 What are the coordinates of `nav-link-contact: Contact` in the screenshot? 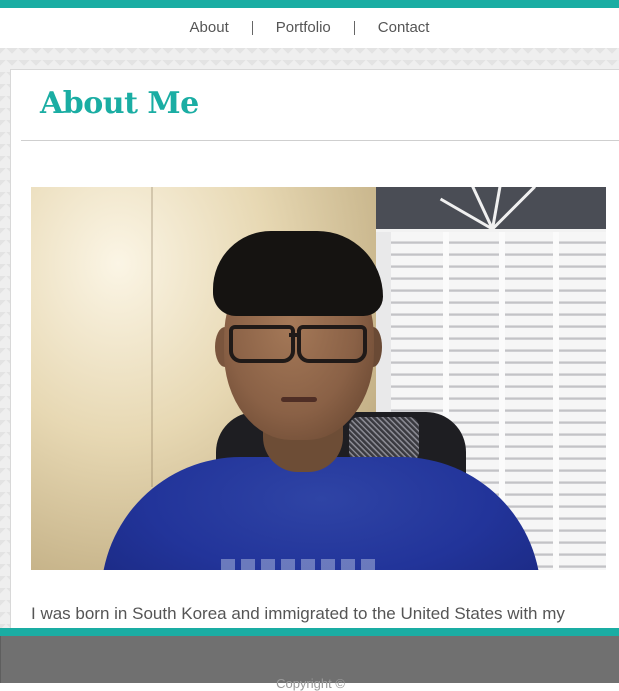 It's located at (403, 27).